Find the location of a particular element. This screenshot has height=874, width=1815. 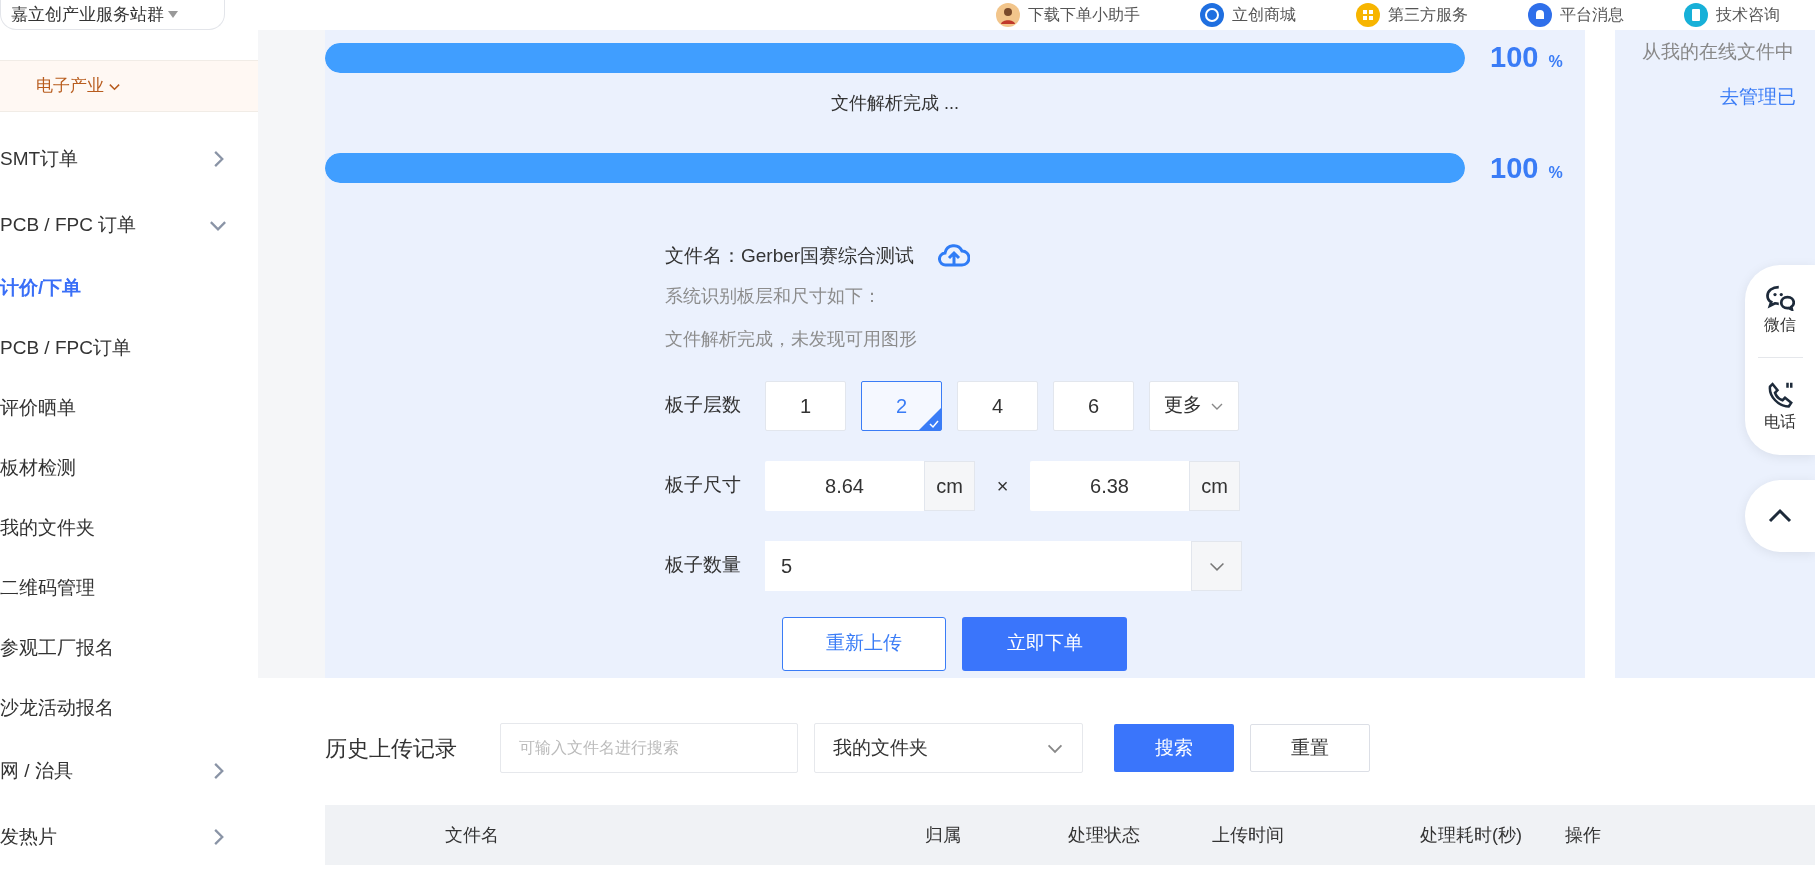

float-bar-label: 电话 is located at coordinates (1780, 422).